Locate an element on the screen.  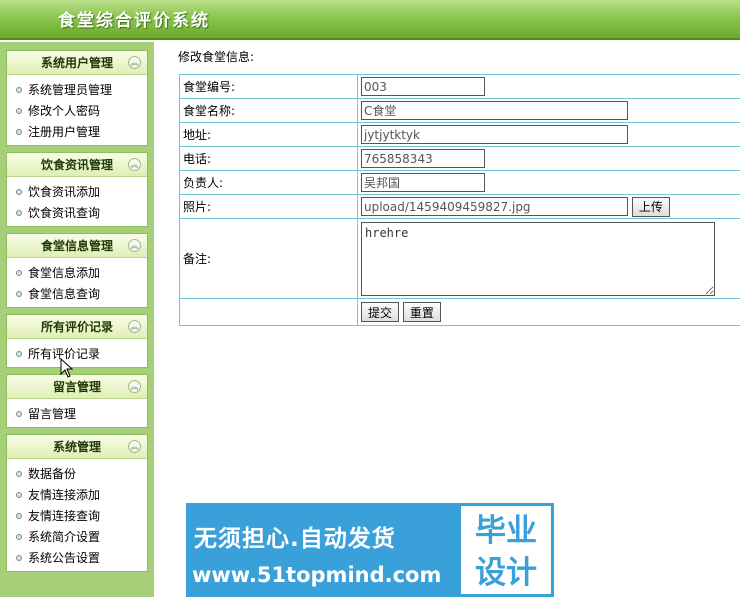
upload-button: 上传 is located at coordinates (650, 206).